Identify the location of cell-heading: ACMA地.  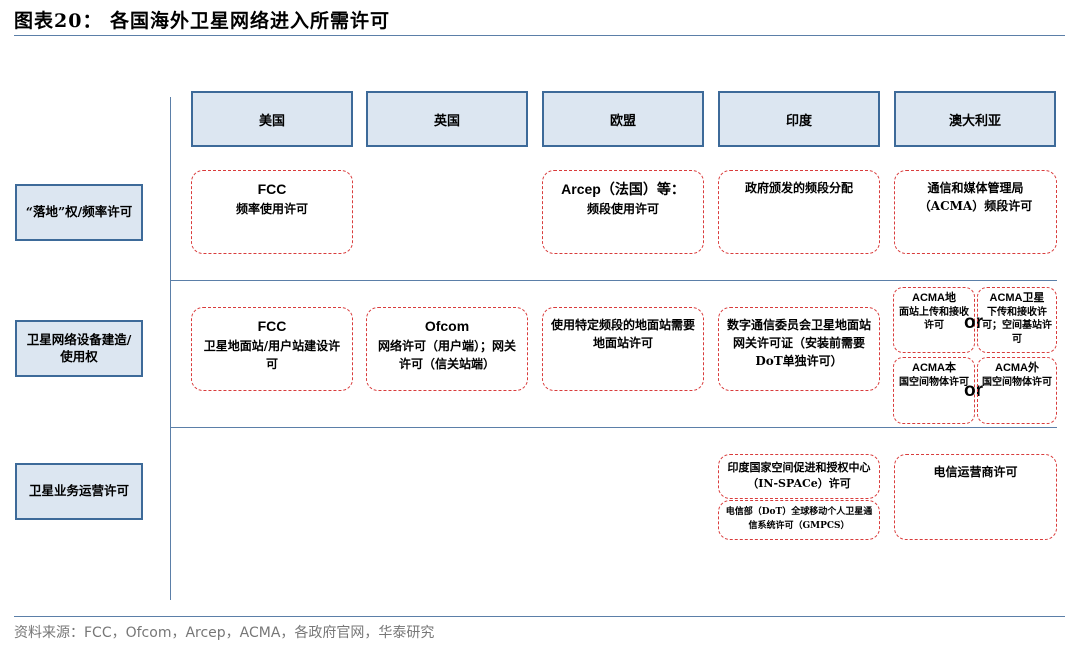
(934, 298).